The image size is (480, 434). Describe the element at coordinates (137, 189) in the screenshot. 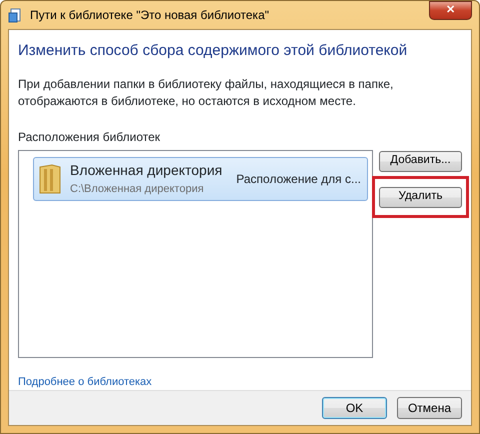

I see `folder-path: C:\Вложенная директория` at that location.